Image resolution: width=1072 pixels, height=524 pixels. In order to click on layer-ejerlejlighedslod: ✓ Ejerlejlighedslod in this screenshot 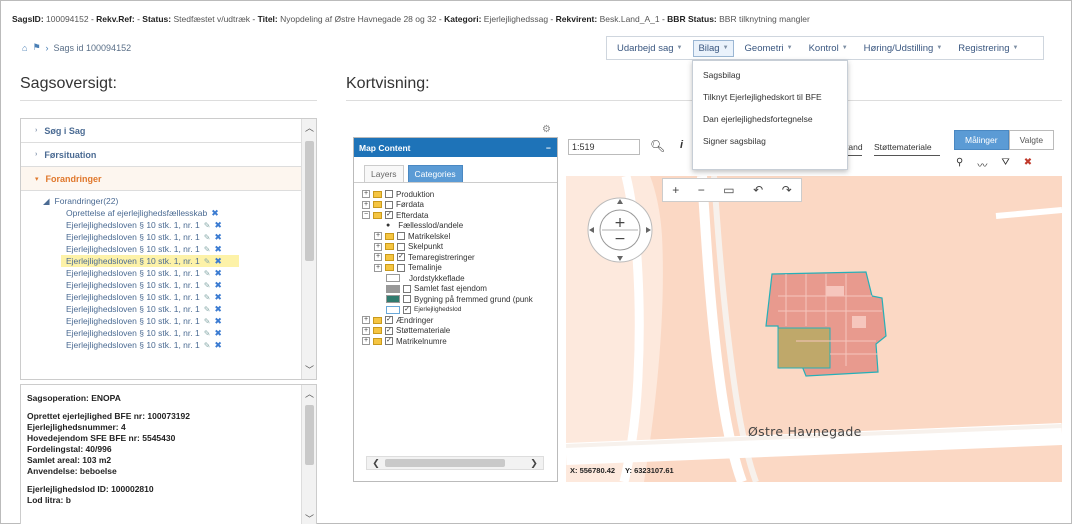, I will do `click(459, 310)`.